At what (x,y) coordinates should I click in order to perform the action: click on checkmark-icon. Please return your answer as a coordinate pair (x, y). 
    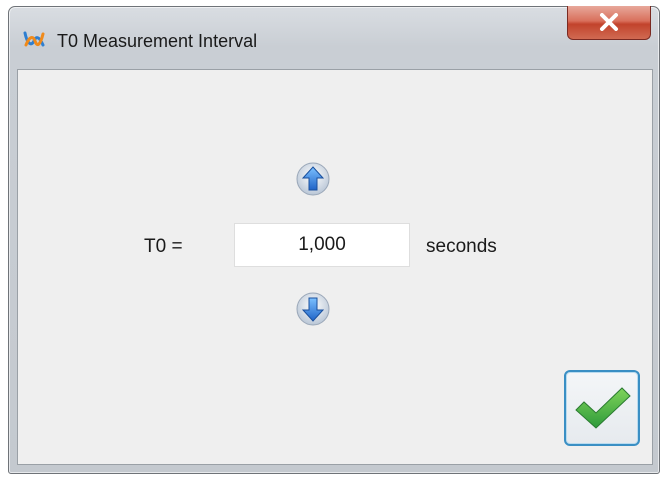
    Looking at the image, I should click on (603, 408).